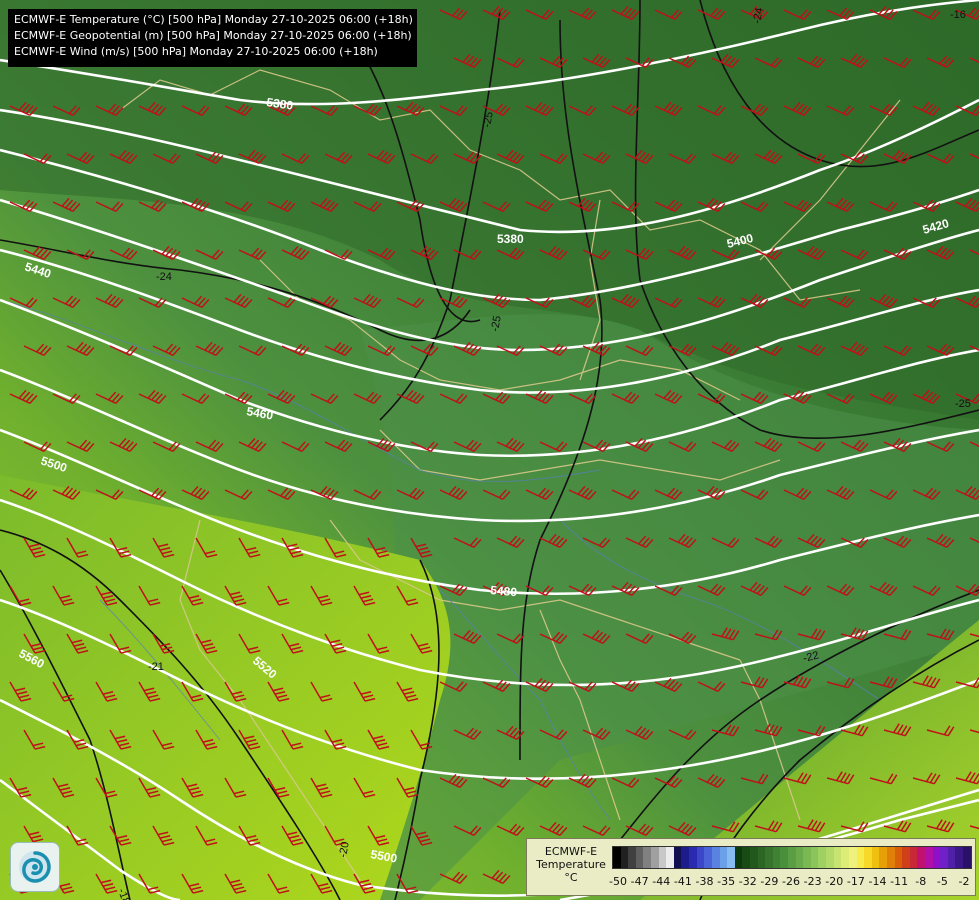 The height and width of the screenshot is (900, 979). I want to click on legend-tick-label: -41, so click(682, 881).